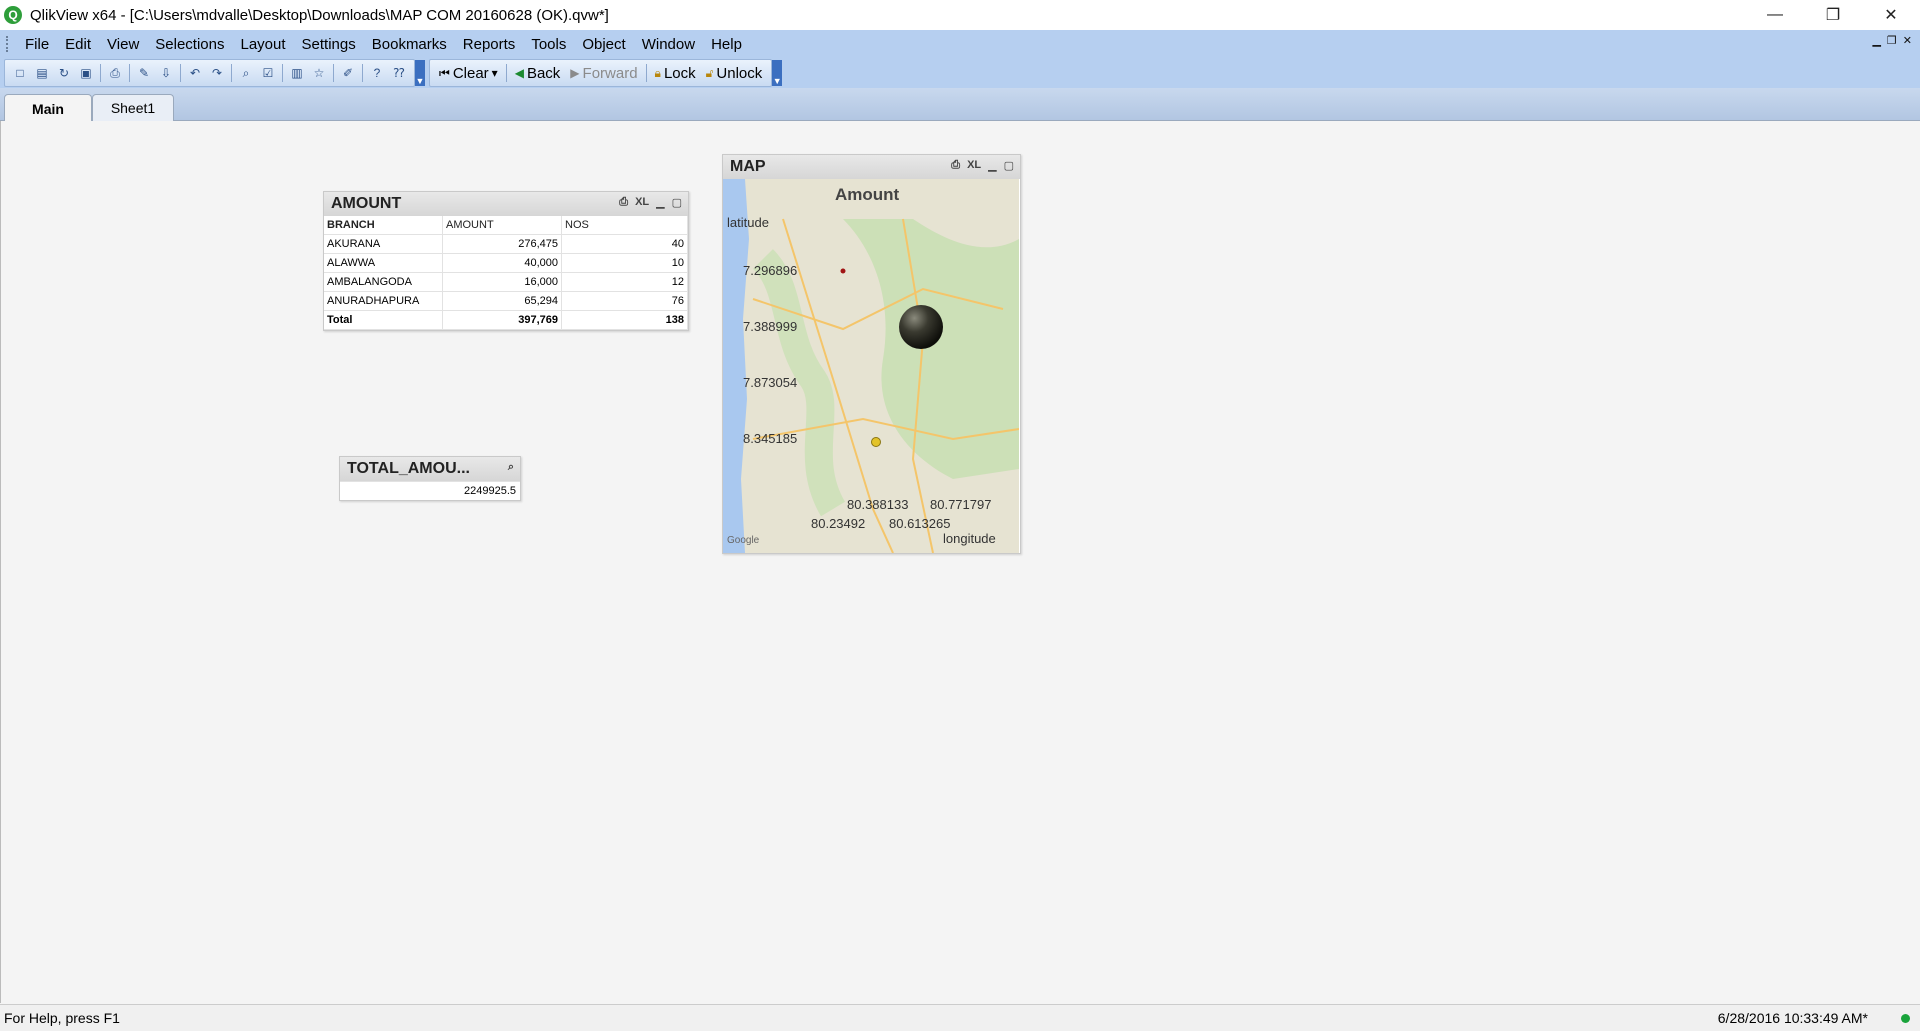  What do you see at coordinates (42, 73) in the screenshot?
I see `open-folder-icon: ▤` at bounding box center [42, 73].